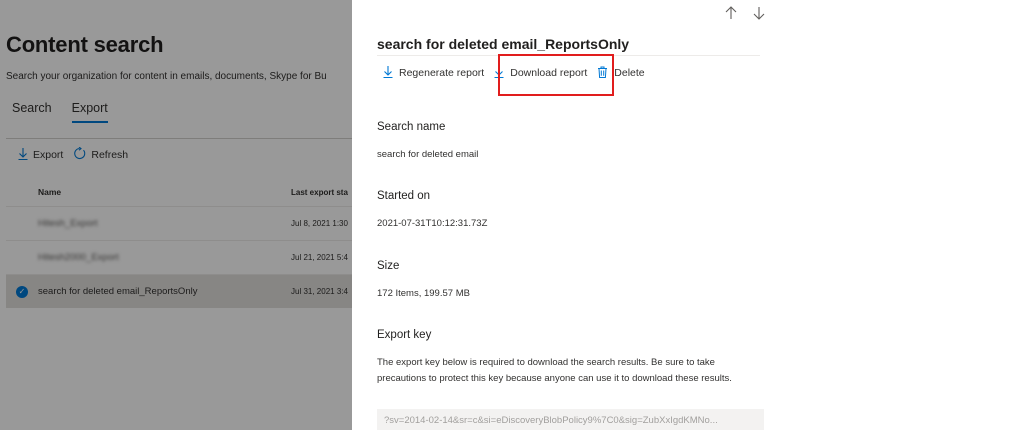 The width and height of the screenshot is (1024, 430). I want to click on table-header: Name Last export sta, so click(186, 192).